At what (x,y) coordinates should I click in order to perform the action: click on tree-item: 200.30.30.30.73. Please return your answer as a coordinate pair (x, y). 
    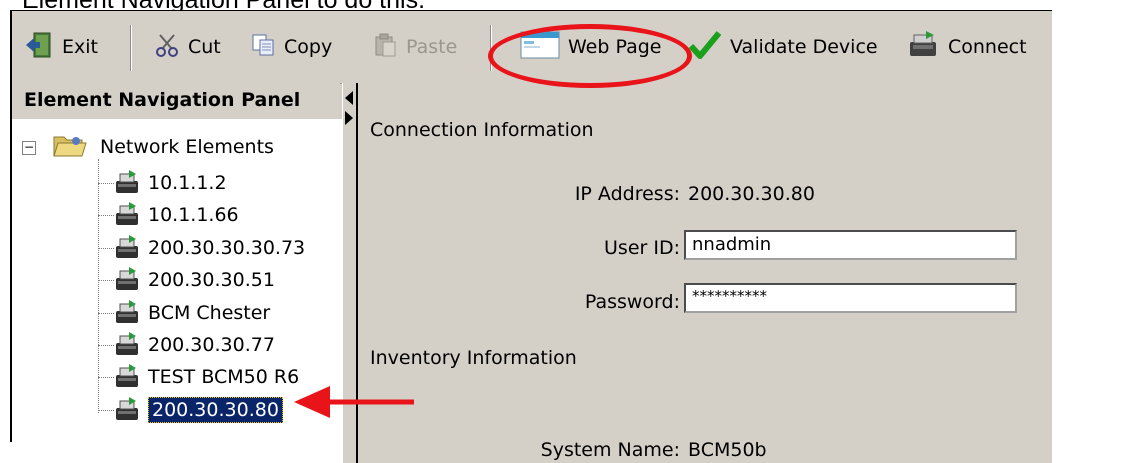
    Looking at the image, I should click on (209, 248).